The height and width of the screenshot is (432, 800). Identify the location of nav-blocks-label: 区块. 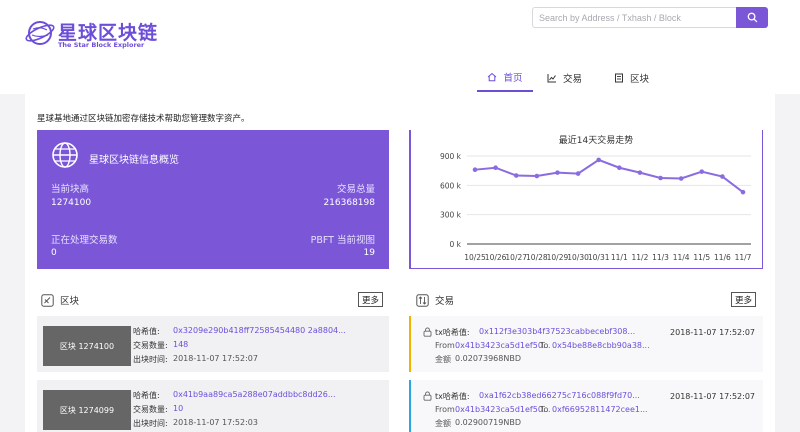
(640, 79).